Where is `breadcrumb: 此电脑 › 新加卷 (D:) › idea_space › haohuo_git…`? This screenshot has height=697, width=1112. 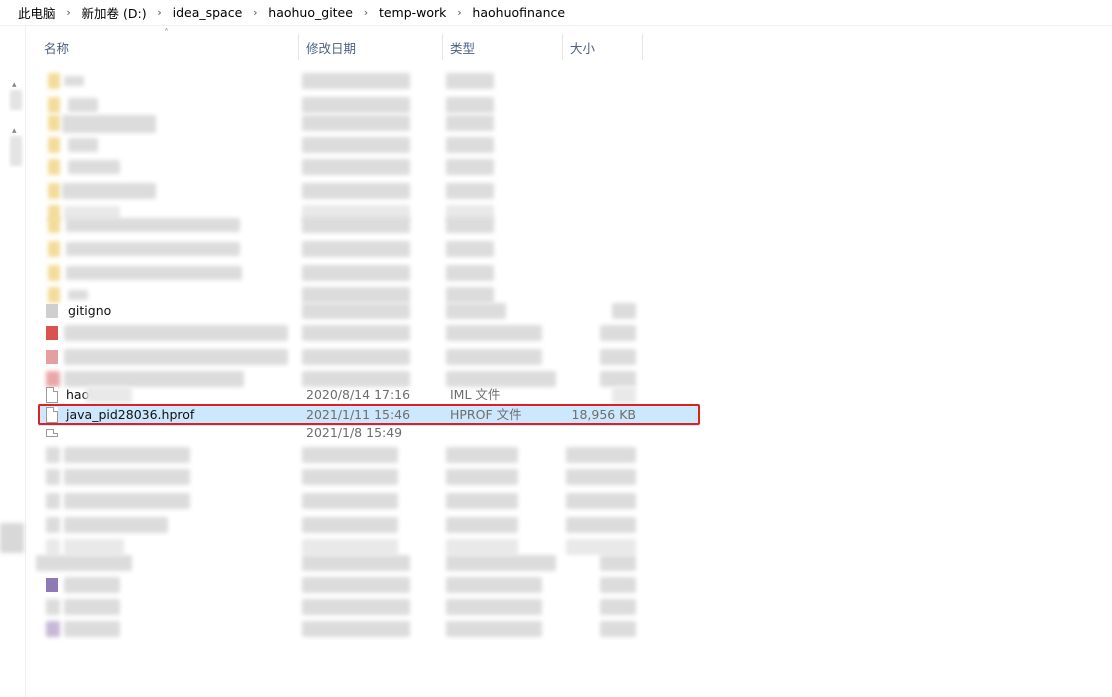
breadcrumb: 此电脑 › 新加卷 (D:) › idea_space › haohuo_git… is located at coordinates (556, 13).